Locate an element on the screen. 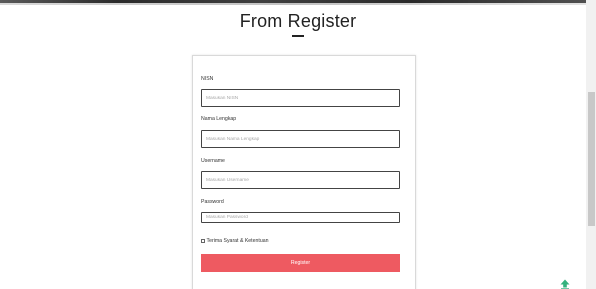 The width and height of the screenshot is (596, 289). username-label: Username is located at coordinates (213, 161).